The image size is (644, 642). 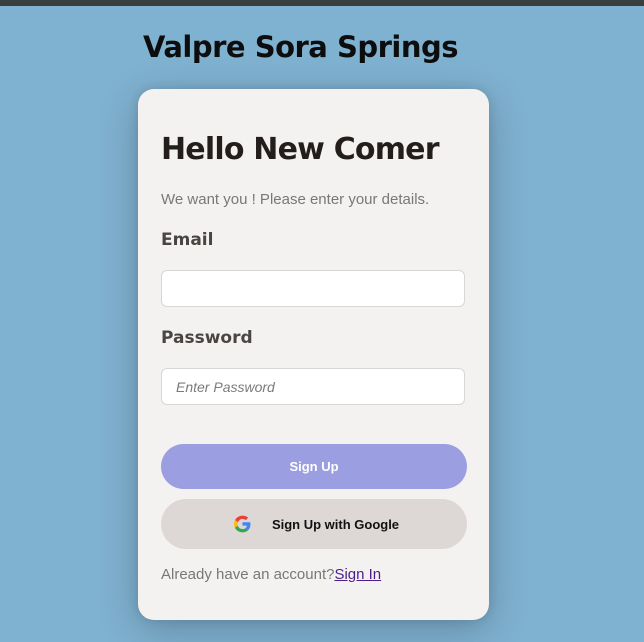 I want to click on password-field, so click(x=313, y=386).